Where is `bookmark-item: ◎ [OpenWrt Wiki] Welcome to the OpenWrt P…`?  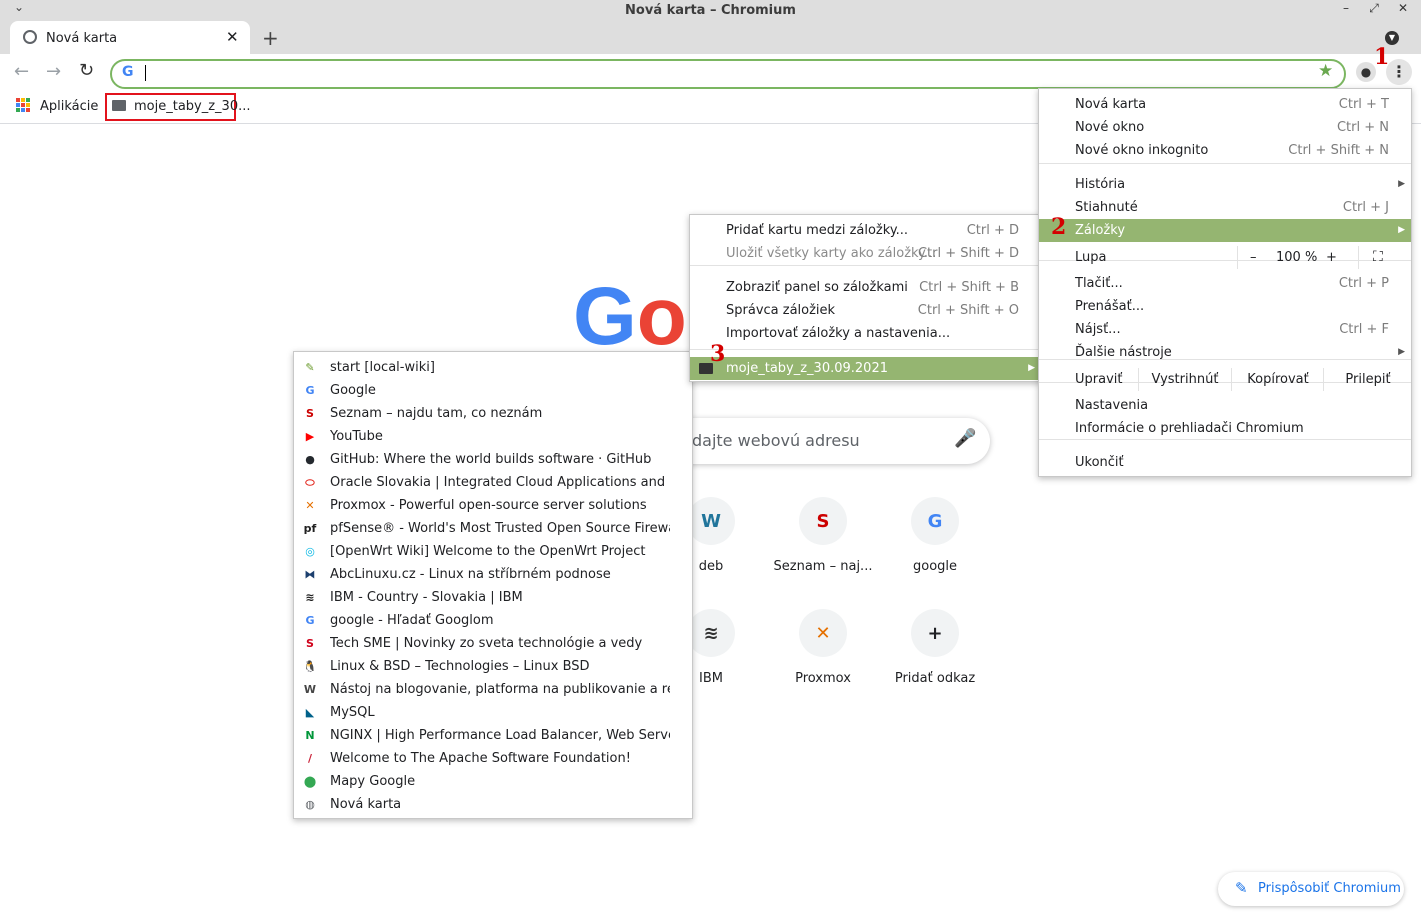 bookmark-item: ◎ [OpenWrt Wiki] Welcome to the OpenWrt P… is located at coordinates (493, 551).